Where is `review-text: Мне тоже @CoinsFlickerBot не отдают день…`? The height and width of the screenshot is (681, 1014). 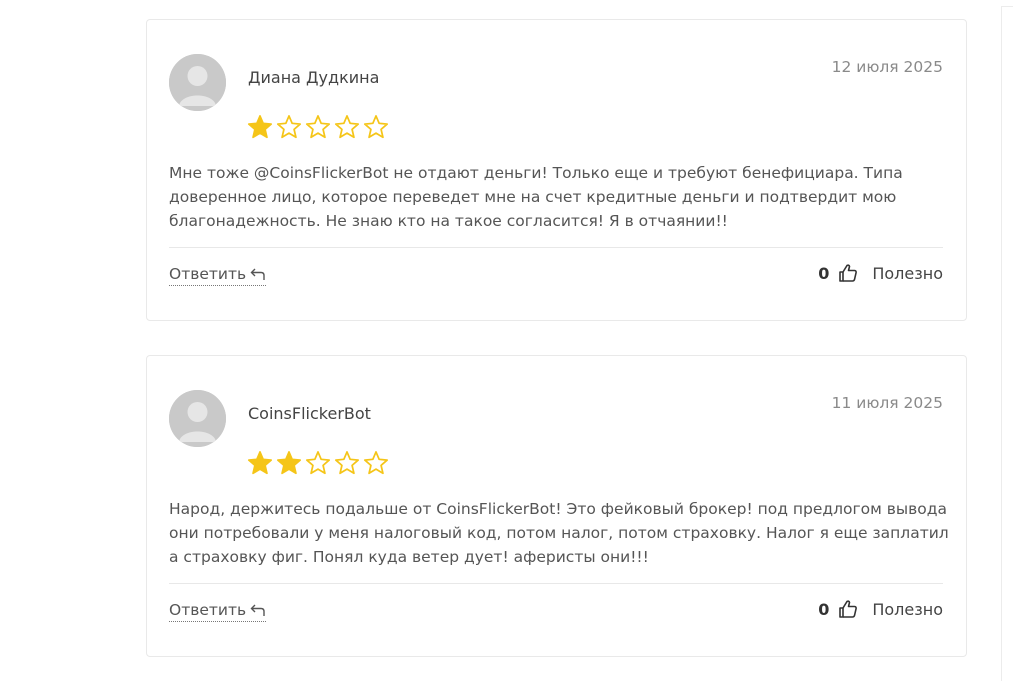 review-text: Мне тоже @CoinsFlickerBot не отдают день… is located at coordinates (536, 197).